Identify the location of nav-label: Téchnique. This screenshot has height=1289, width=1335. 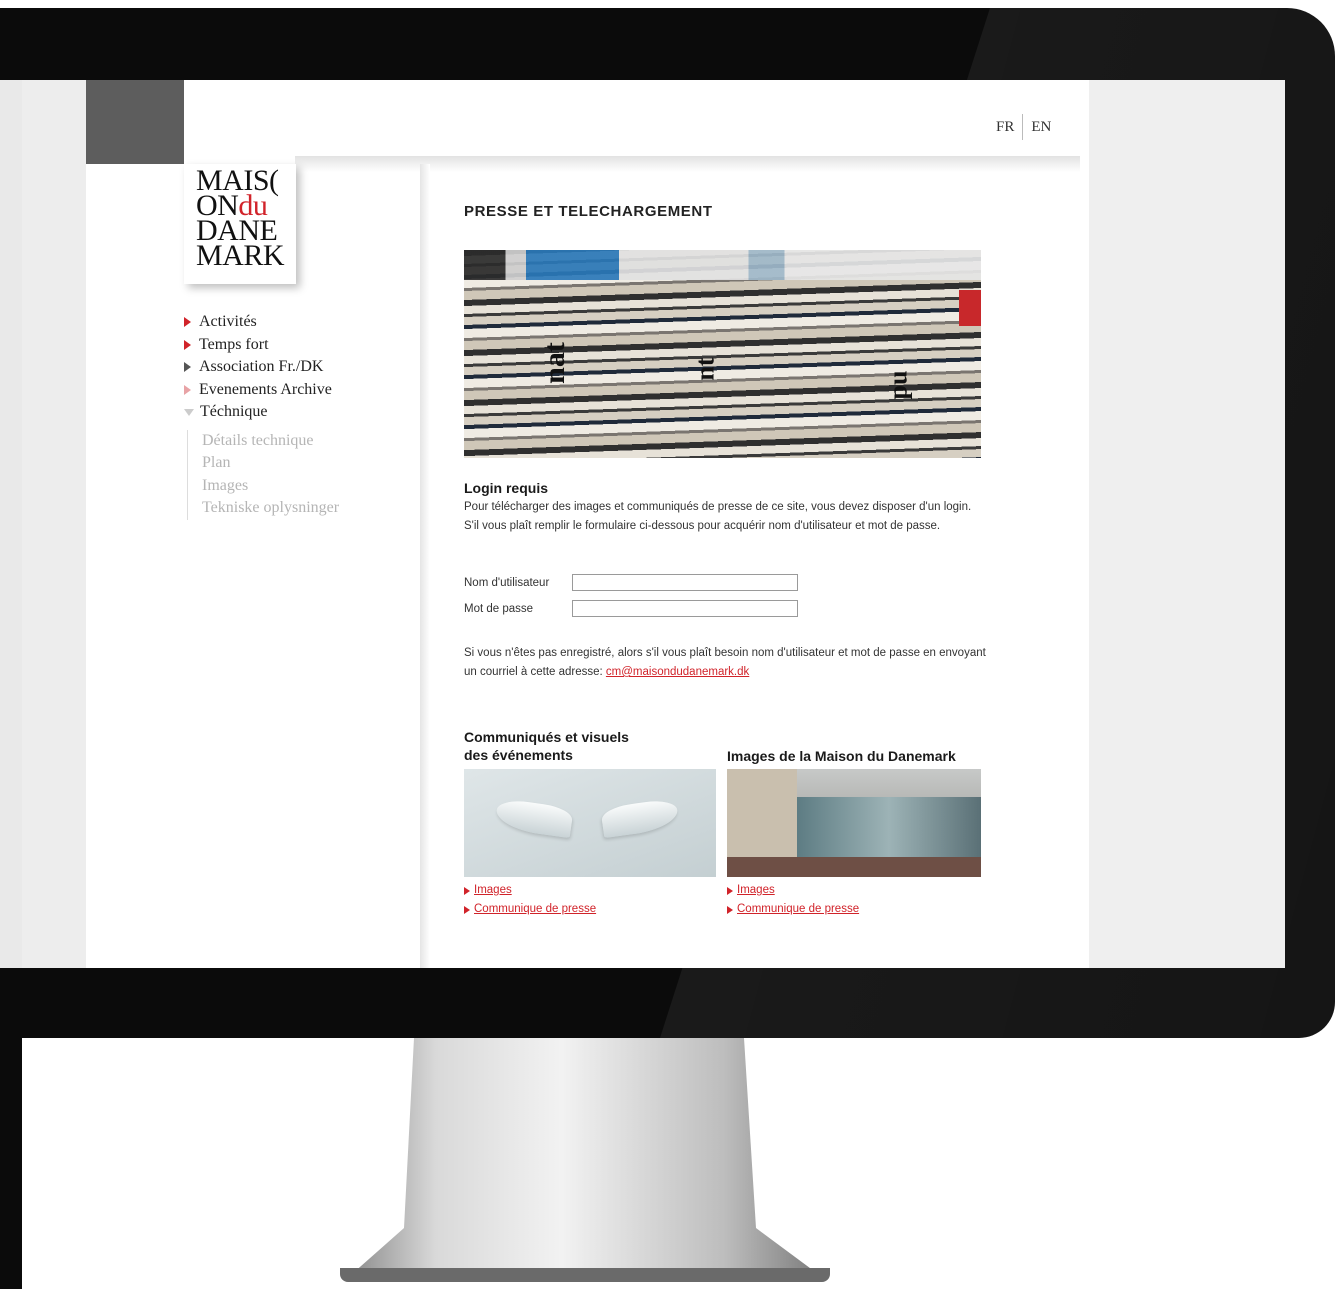
(234, 412).